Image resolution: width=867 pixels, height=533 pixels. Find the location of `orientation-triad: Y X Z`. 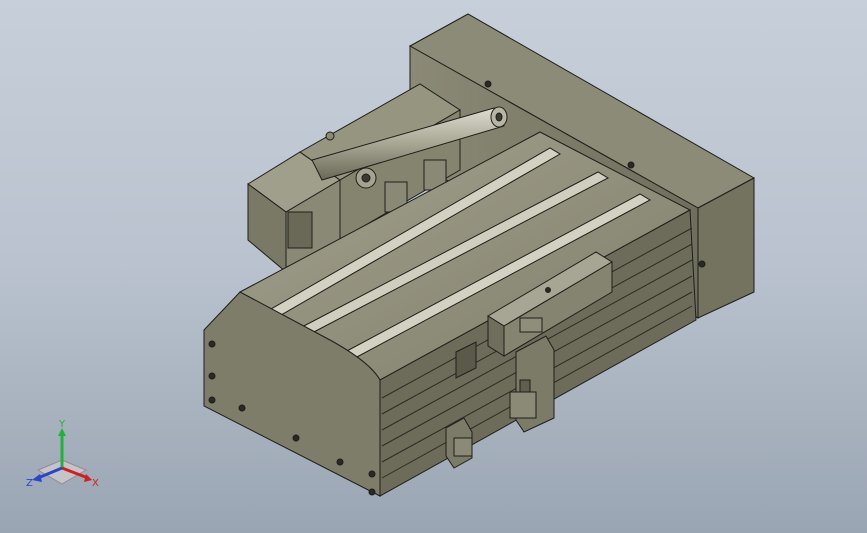

orientation-triad: Y X Z is located at coordinates (62, 454).